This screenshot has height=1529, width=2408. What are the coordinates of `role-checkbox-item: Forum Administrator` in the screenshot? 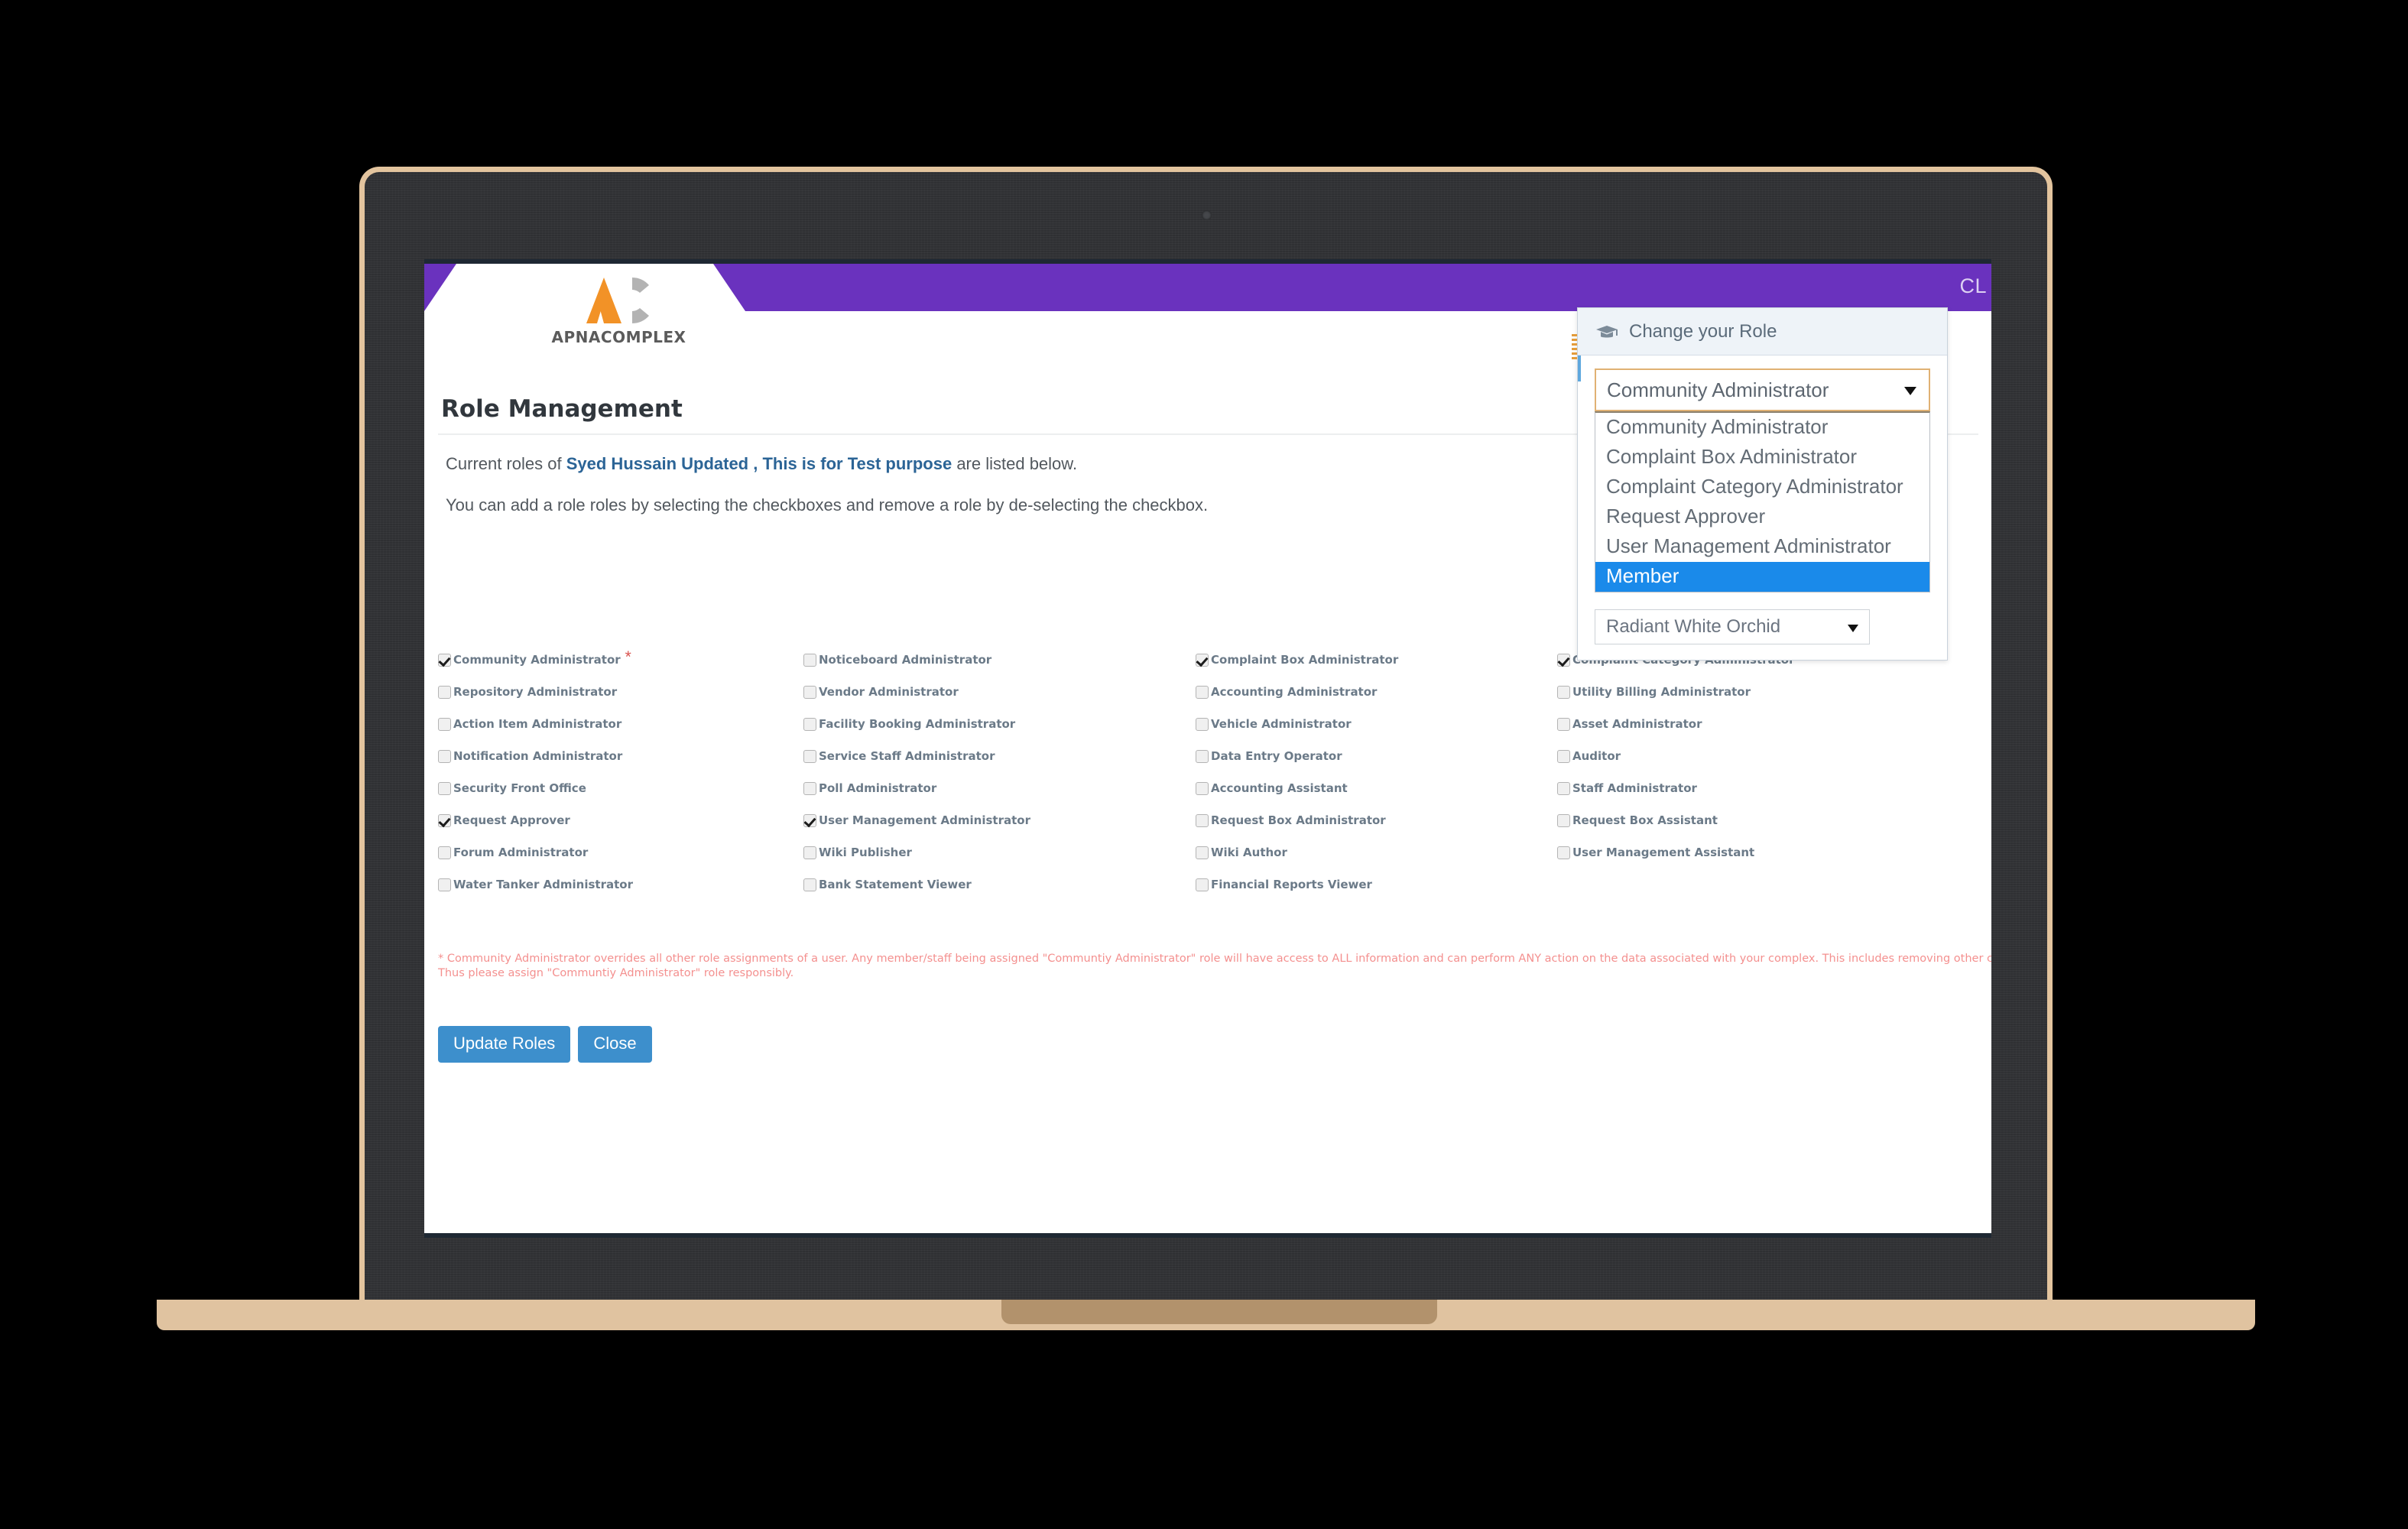 It's located at (562, 862).